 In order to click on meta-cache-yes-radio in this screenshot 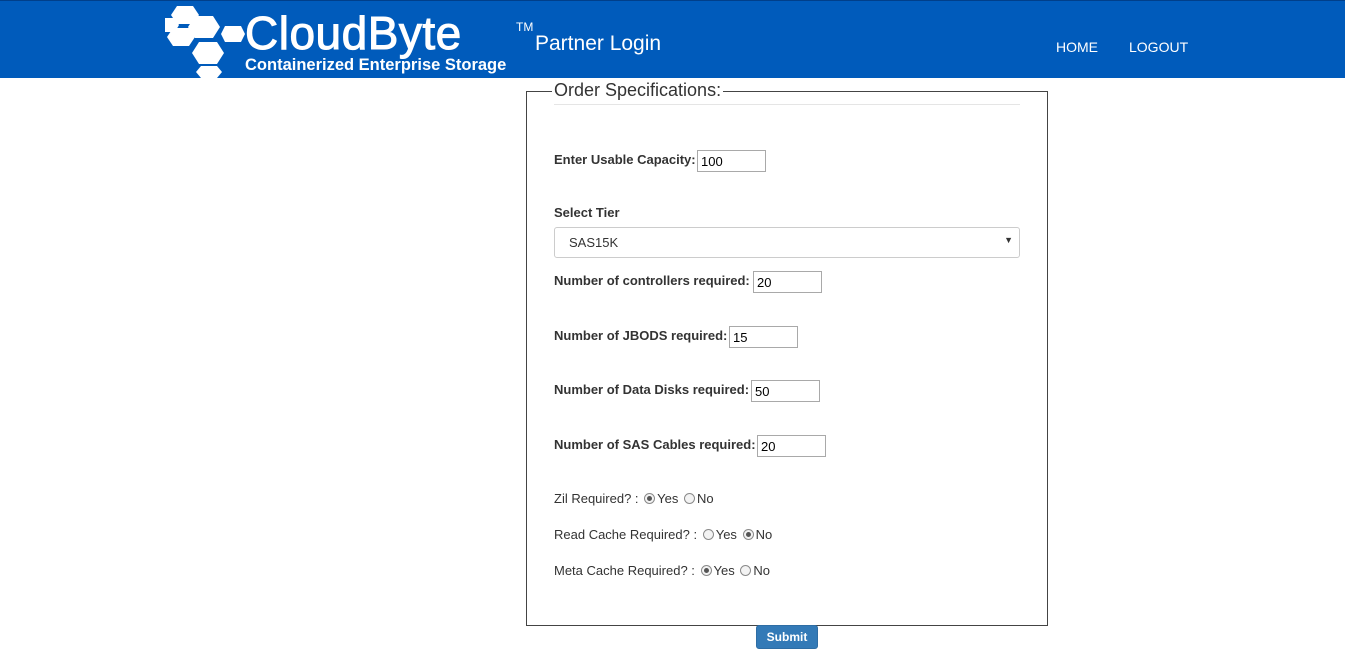, I will do `click(706, 570)`.